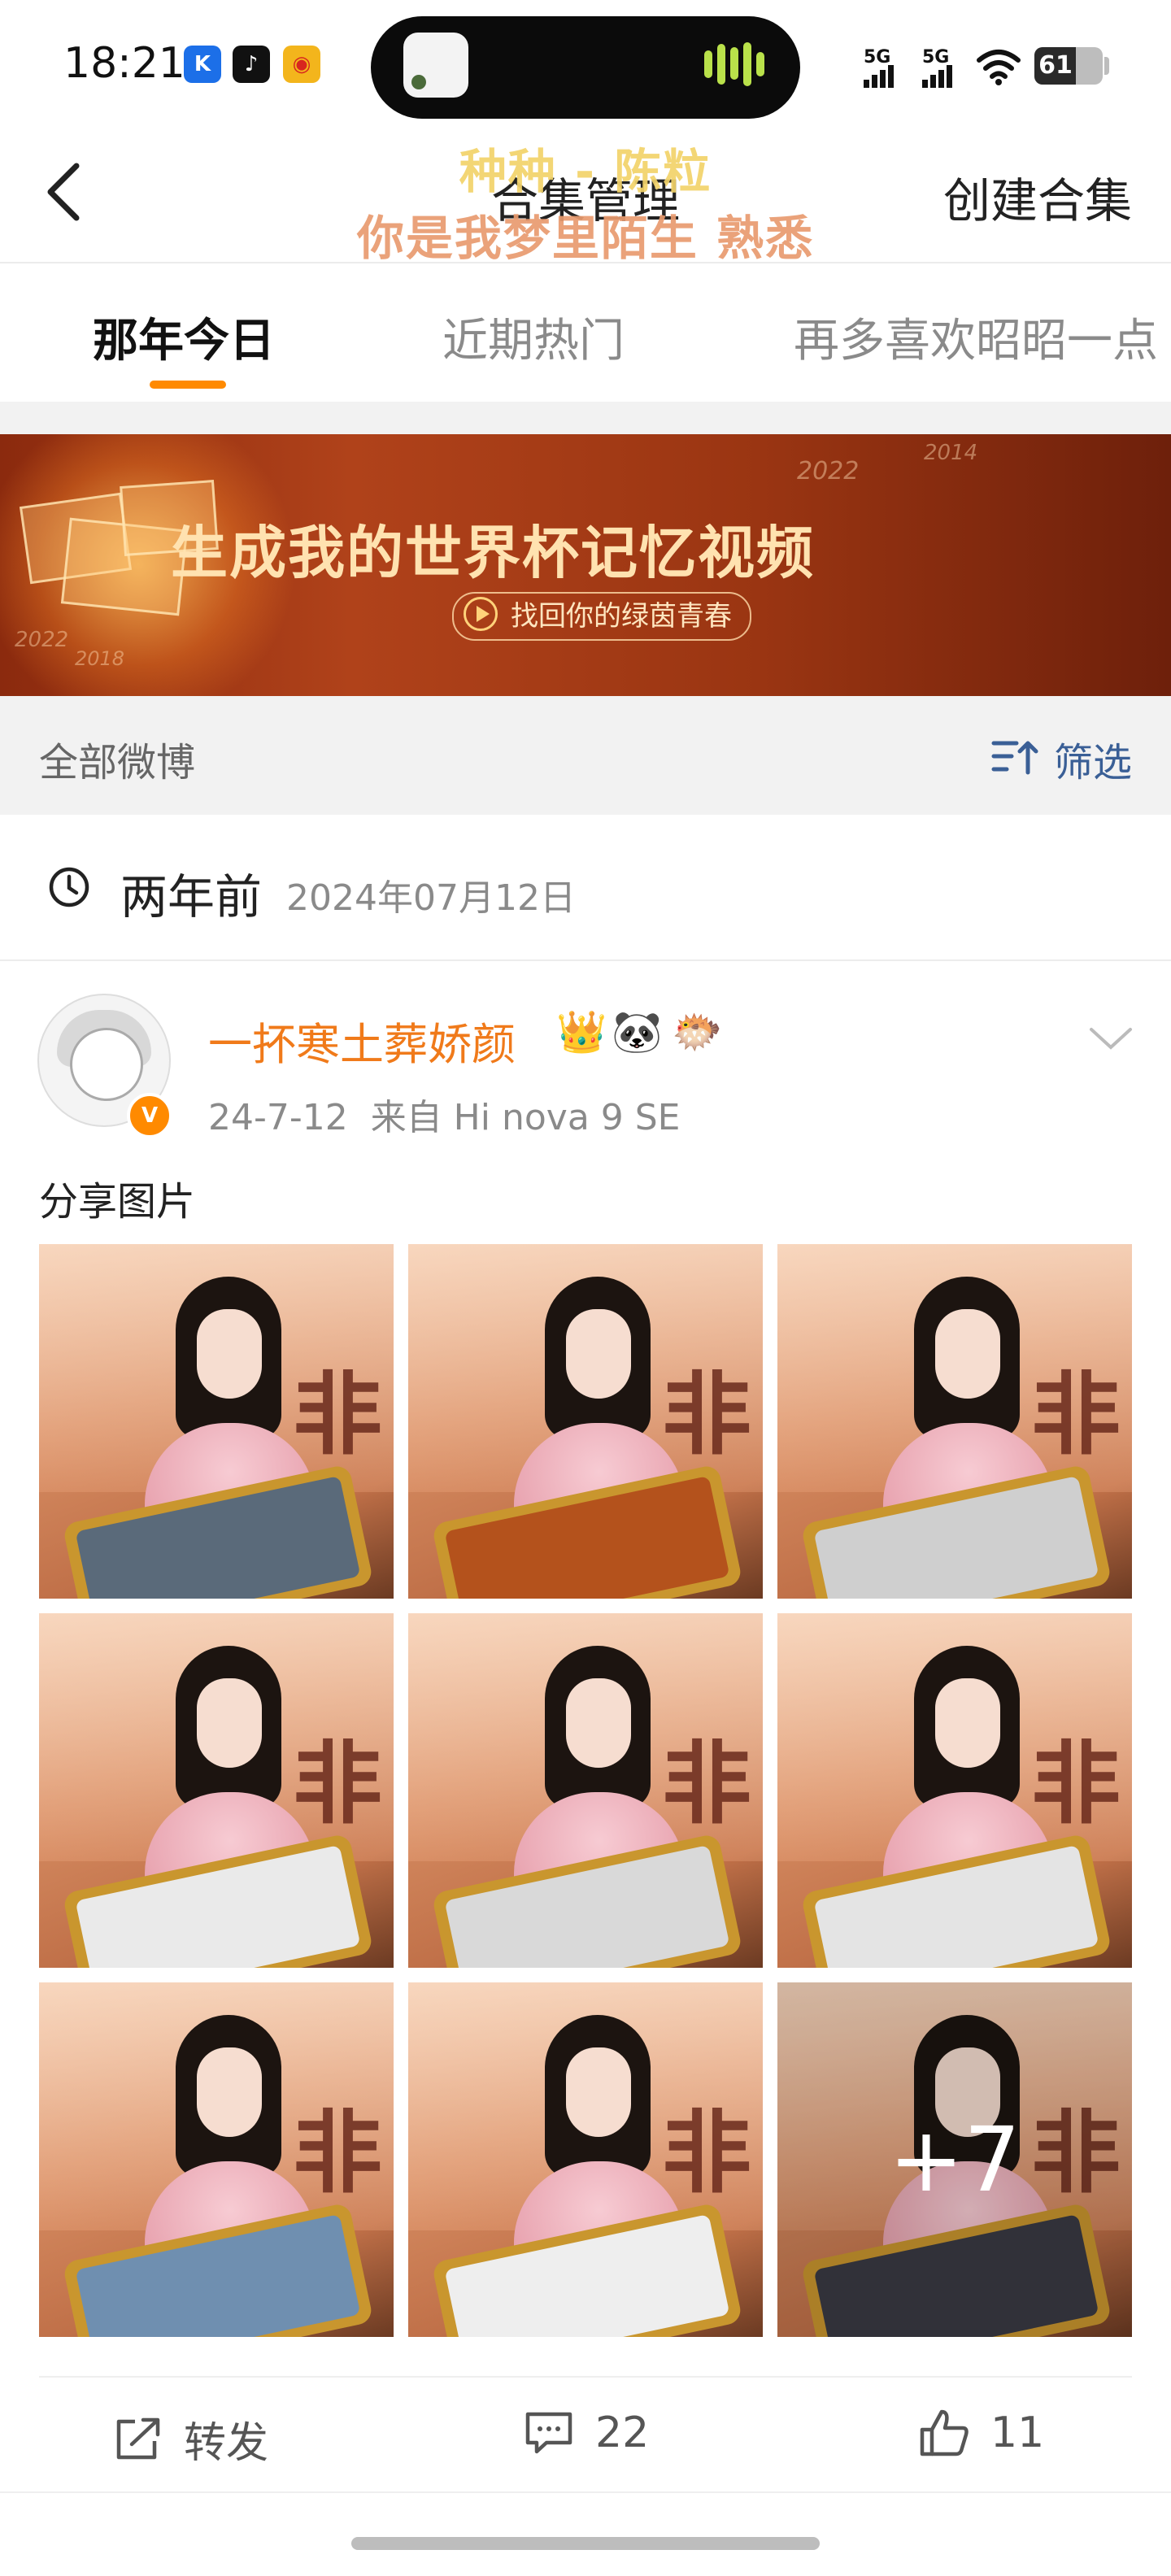 The image size is (1171, 2576). I want to click on back-arrow-icon, so click(65, 192).